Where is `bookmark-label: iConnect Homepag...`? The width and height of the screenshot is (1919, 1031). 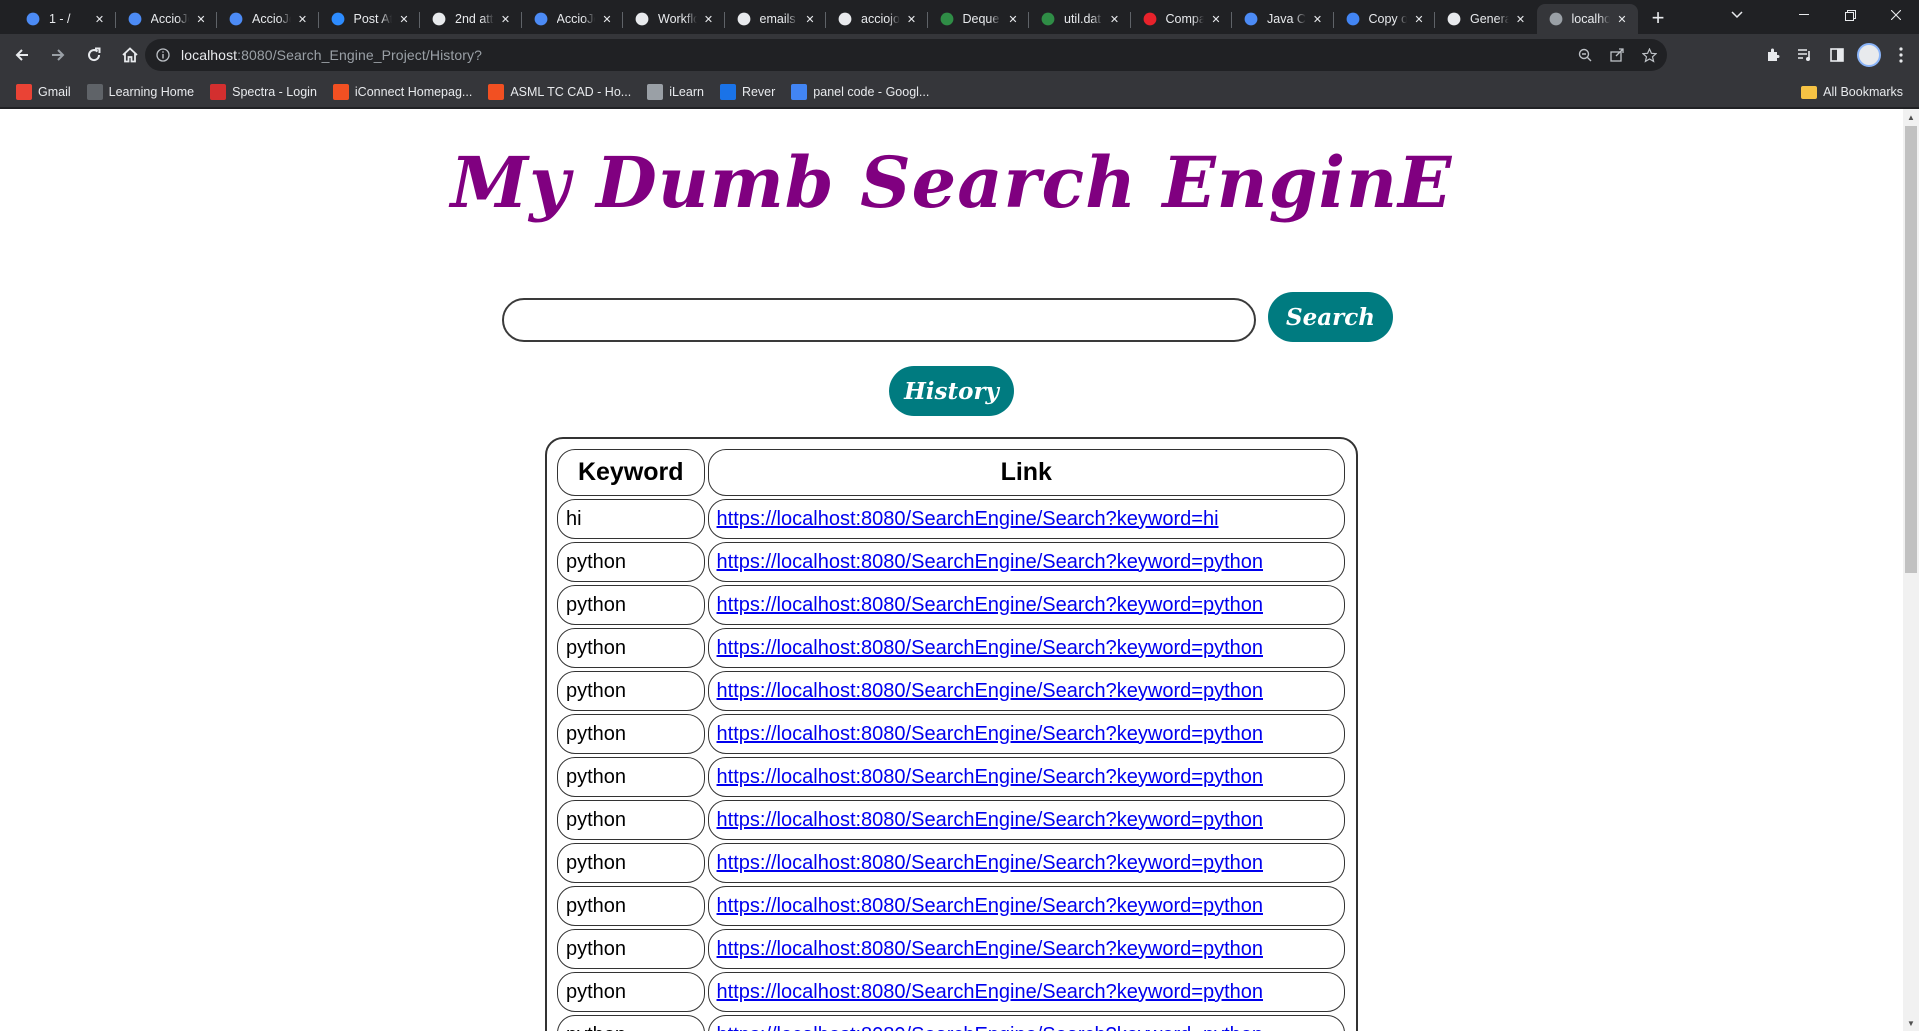
bookmark-label: iConnect Homepag... is located at coordinates (413, 91).